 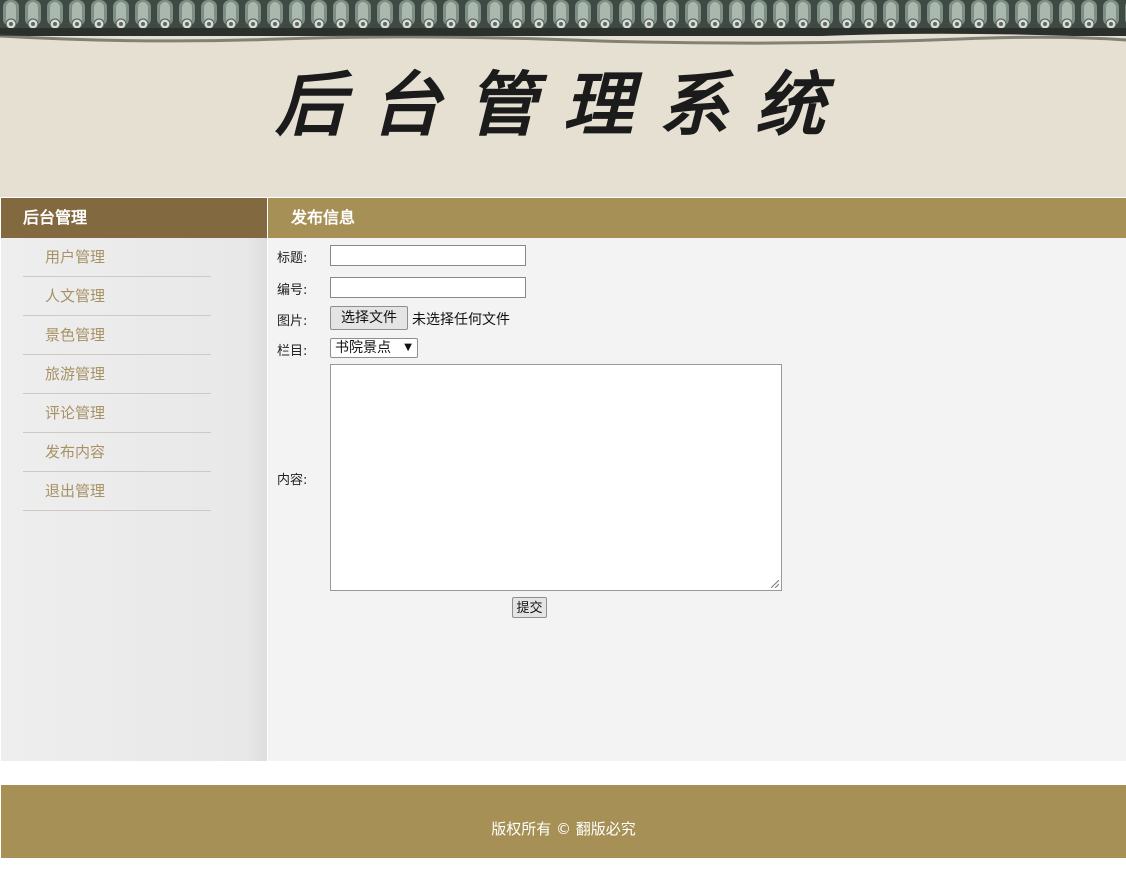 I want to click on footer: 版权所有 © 翻版必究, so click(x=563, y=821).